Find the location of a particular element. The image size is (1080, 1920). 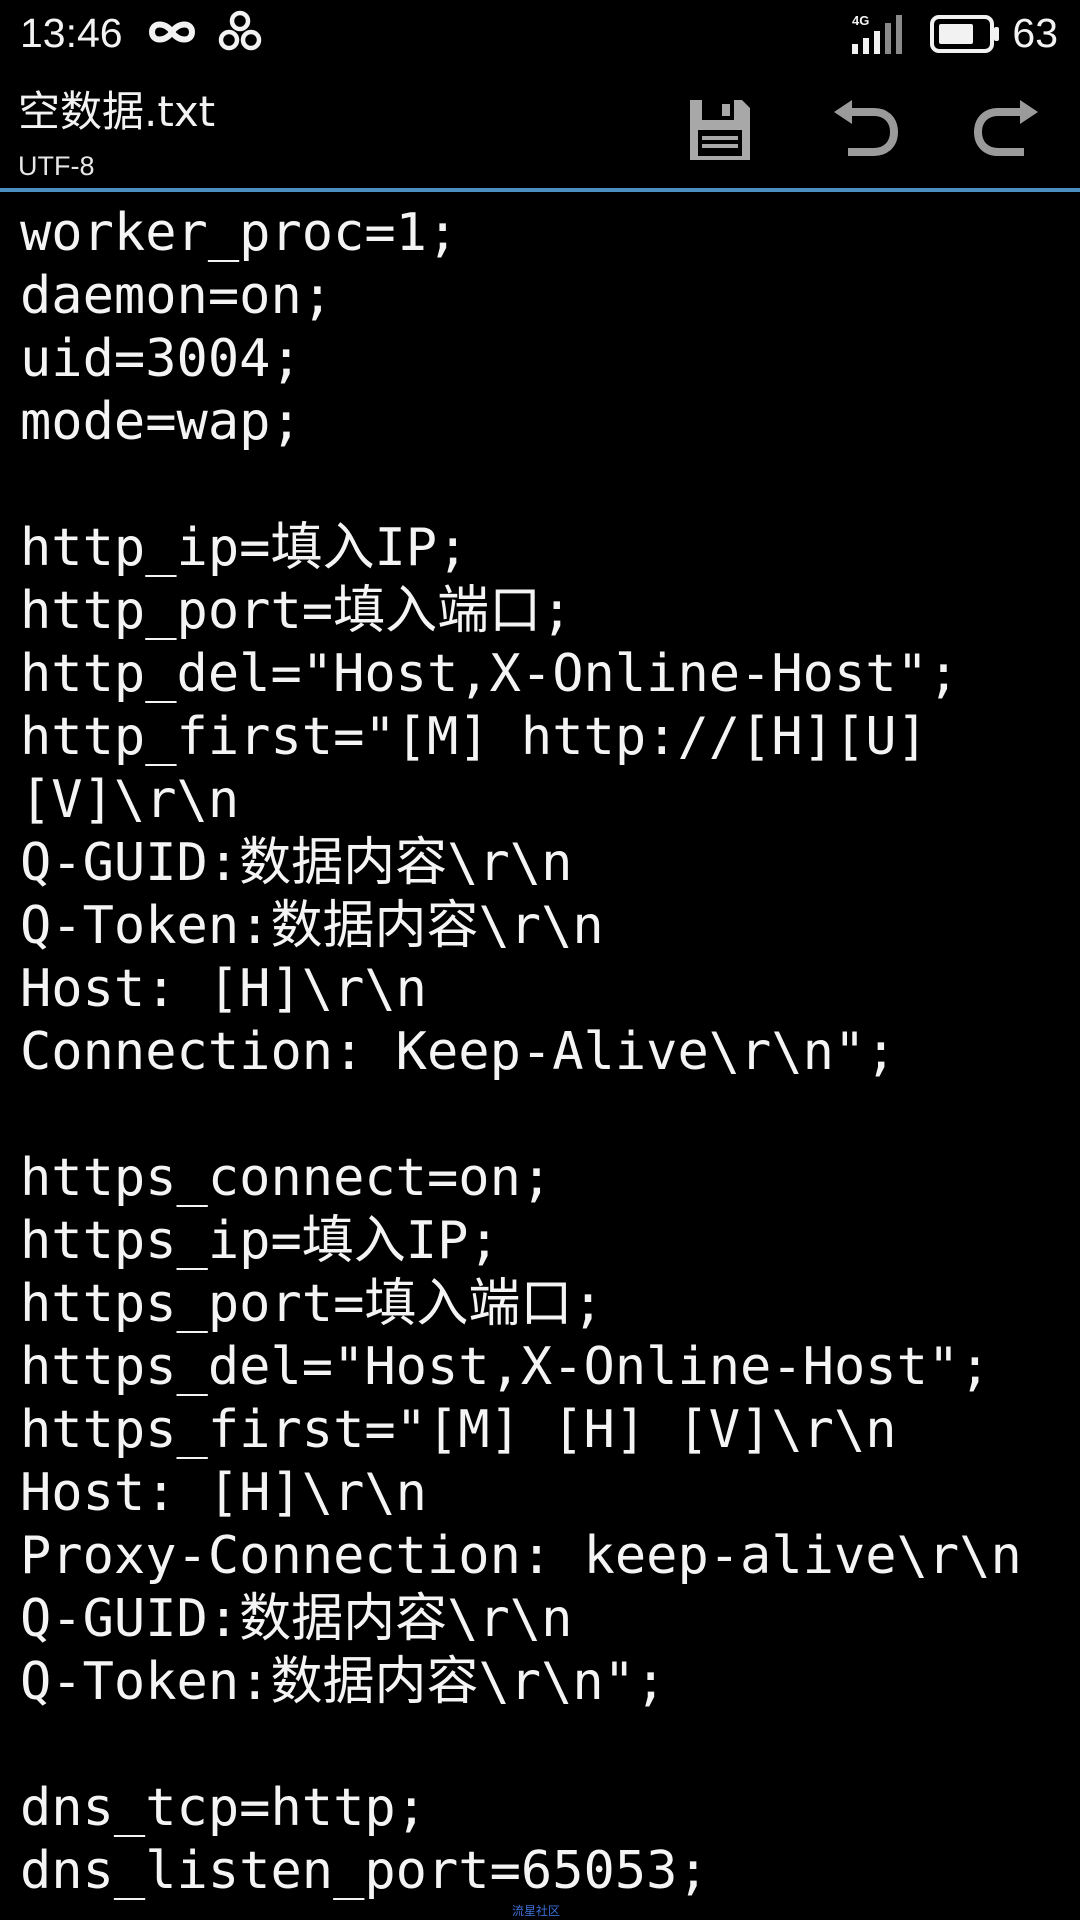

editor-line: https_del="Host,X-Online-Host"; is located at coordinates (505, 1367).